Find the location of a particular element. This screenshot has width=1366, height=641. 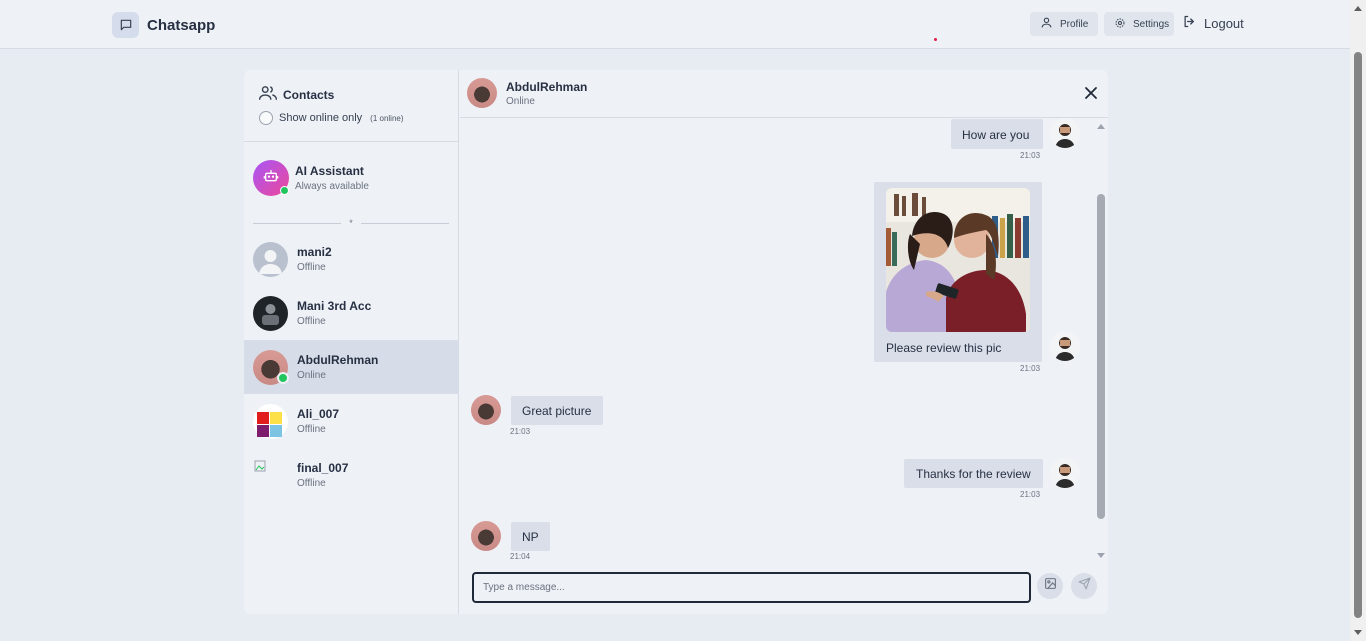

contact-row-abdulrehman: AbdulRehman Online is located at coordinates (351, 367).